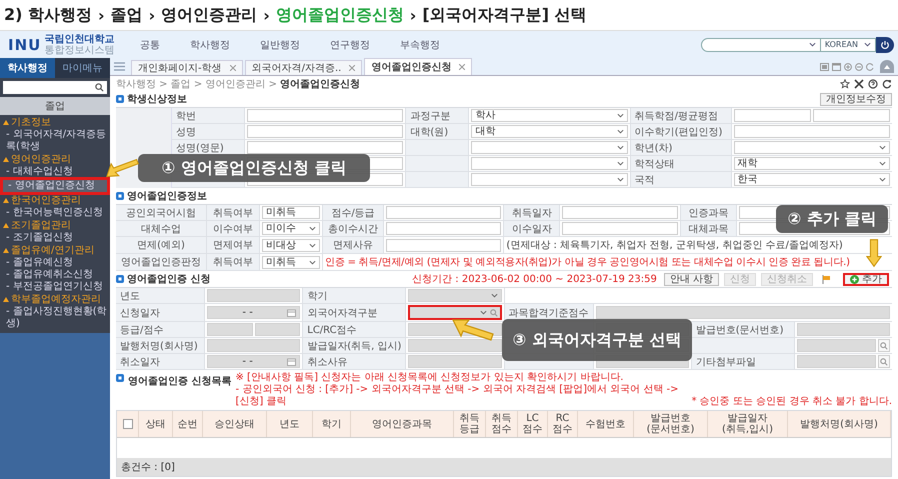 The height and width of the screenshot is (479, 898). Describe the element at coordinates (504, 467) in the screenshot. I see `total-count: 총건수 : [0]` at that location.